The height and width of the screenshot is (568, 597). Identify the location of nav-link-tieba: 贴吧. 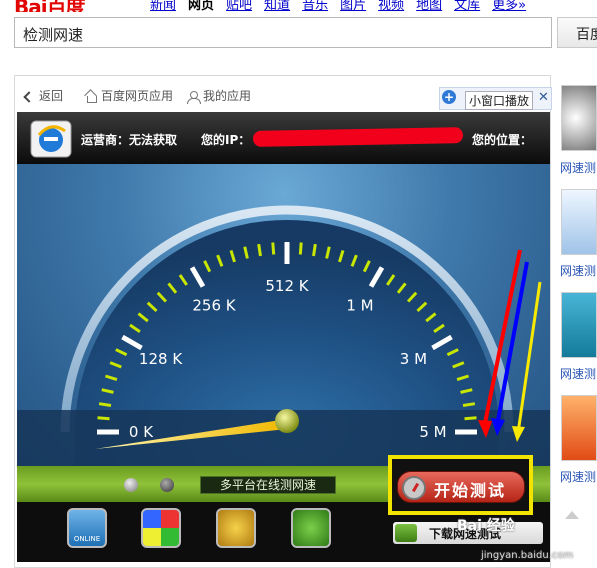
(239, 6).